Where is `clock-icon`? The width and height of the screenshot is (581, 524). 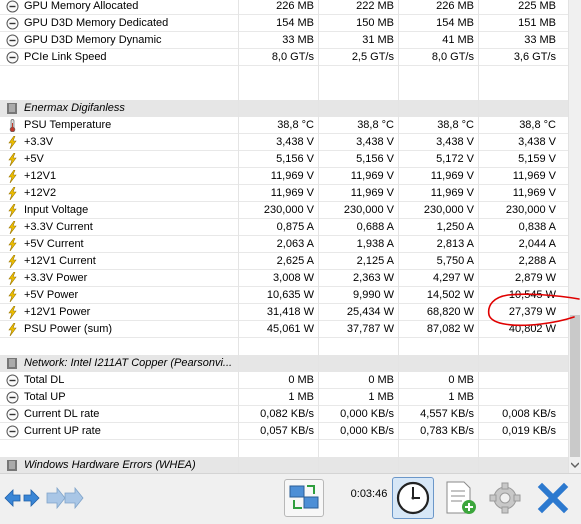
clock-icon is located at coordinates (413, 498).